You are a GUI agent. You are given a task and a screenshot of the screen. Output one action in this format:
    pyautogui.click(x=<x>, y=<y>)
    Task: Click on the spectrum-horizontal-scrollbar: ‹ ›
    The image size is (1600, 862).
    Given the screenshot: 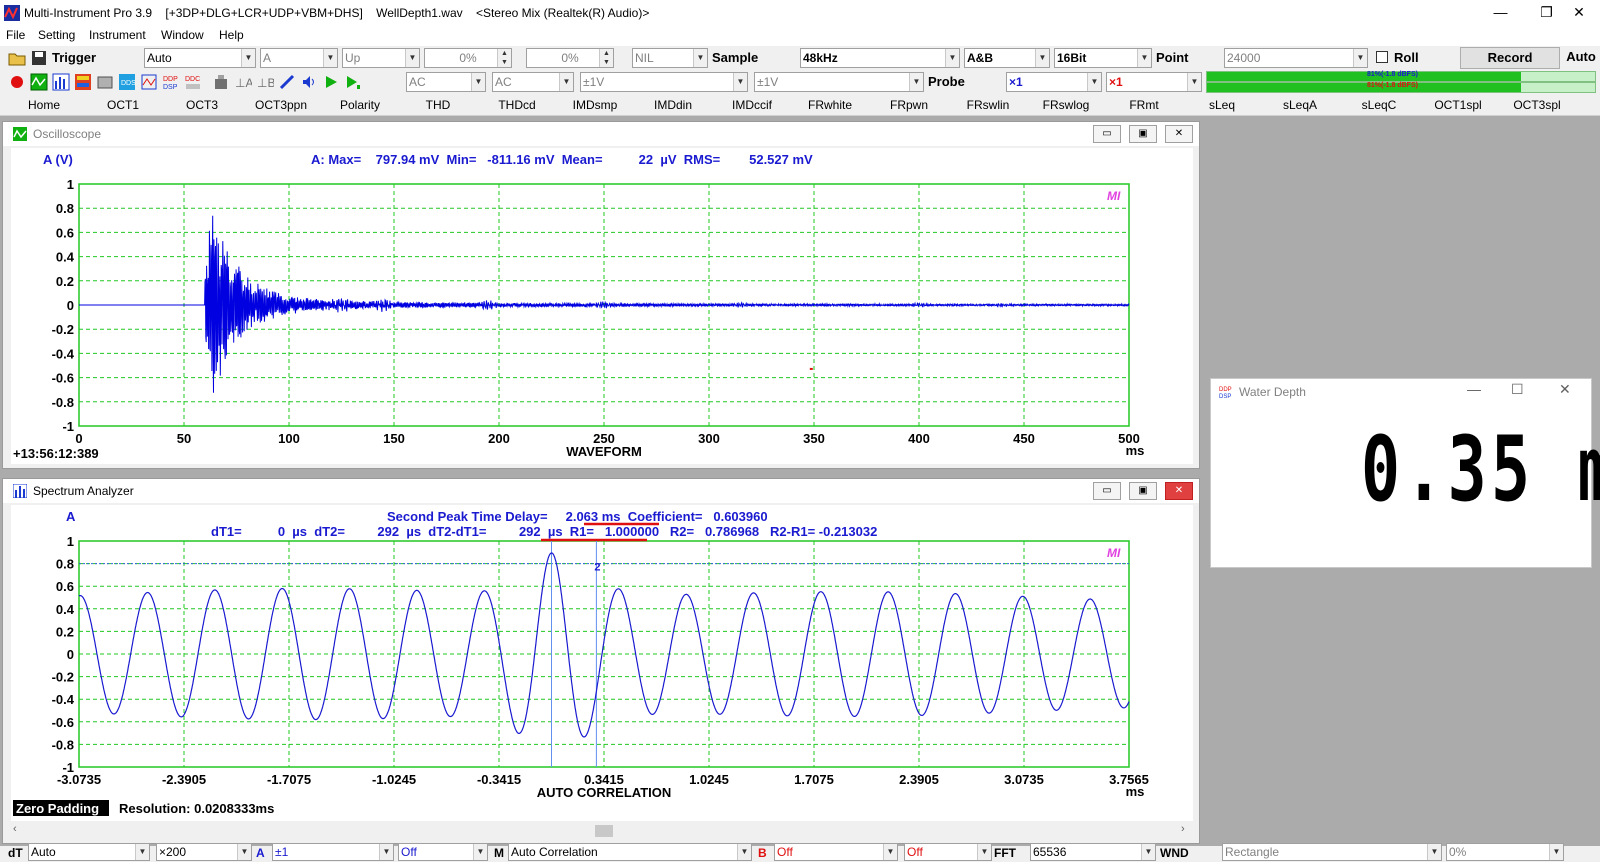 What is the action you would take?
    pyautogui.click(x=602, y=831)
    